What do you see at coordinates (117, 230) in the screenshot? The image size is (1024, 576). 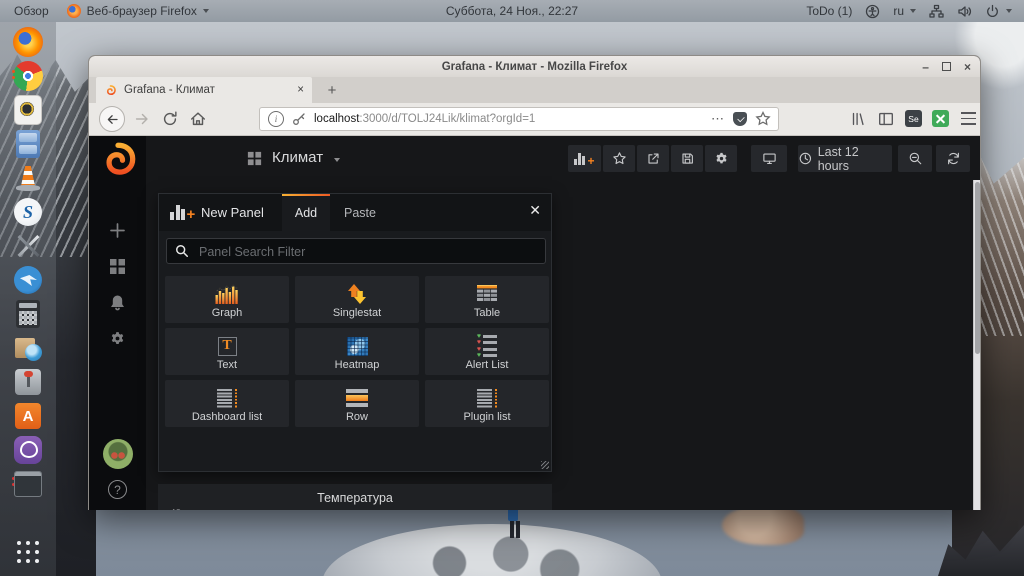 I see `create-plus-icon` at bounding box center [117, 230].